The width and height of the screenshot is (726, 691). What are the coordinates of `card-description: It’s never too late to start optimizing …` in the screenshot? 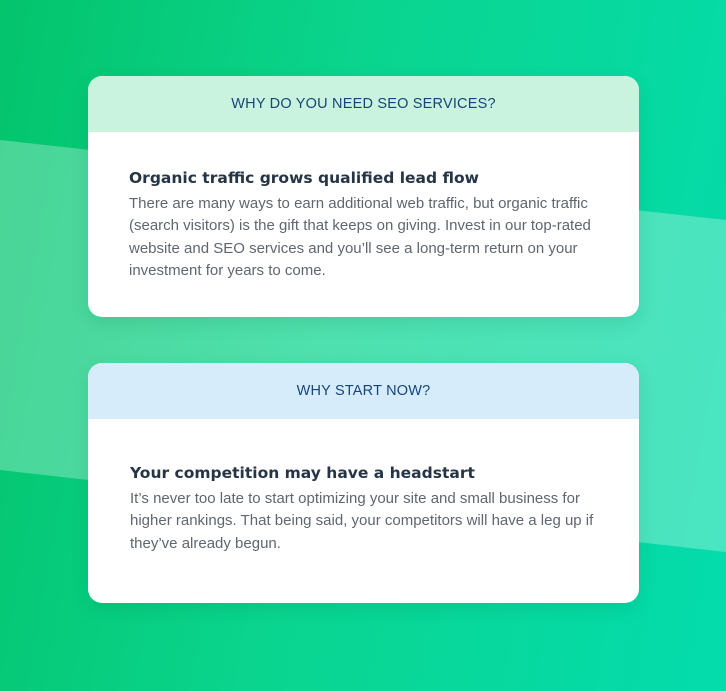 It's located at (362, 521).